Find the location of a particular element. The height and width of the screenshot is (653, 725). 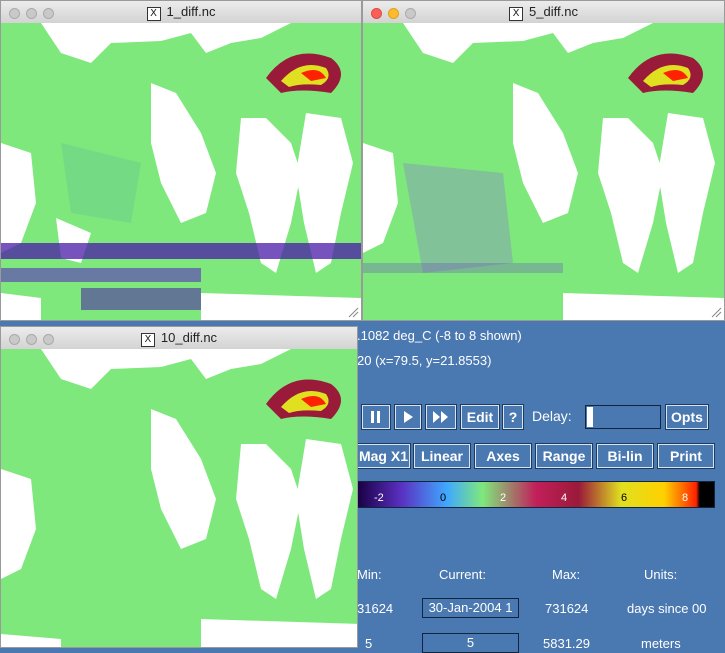

colorbar: -2 0 2 4 6 8 is located at coordinates (536, 494).